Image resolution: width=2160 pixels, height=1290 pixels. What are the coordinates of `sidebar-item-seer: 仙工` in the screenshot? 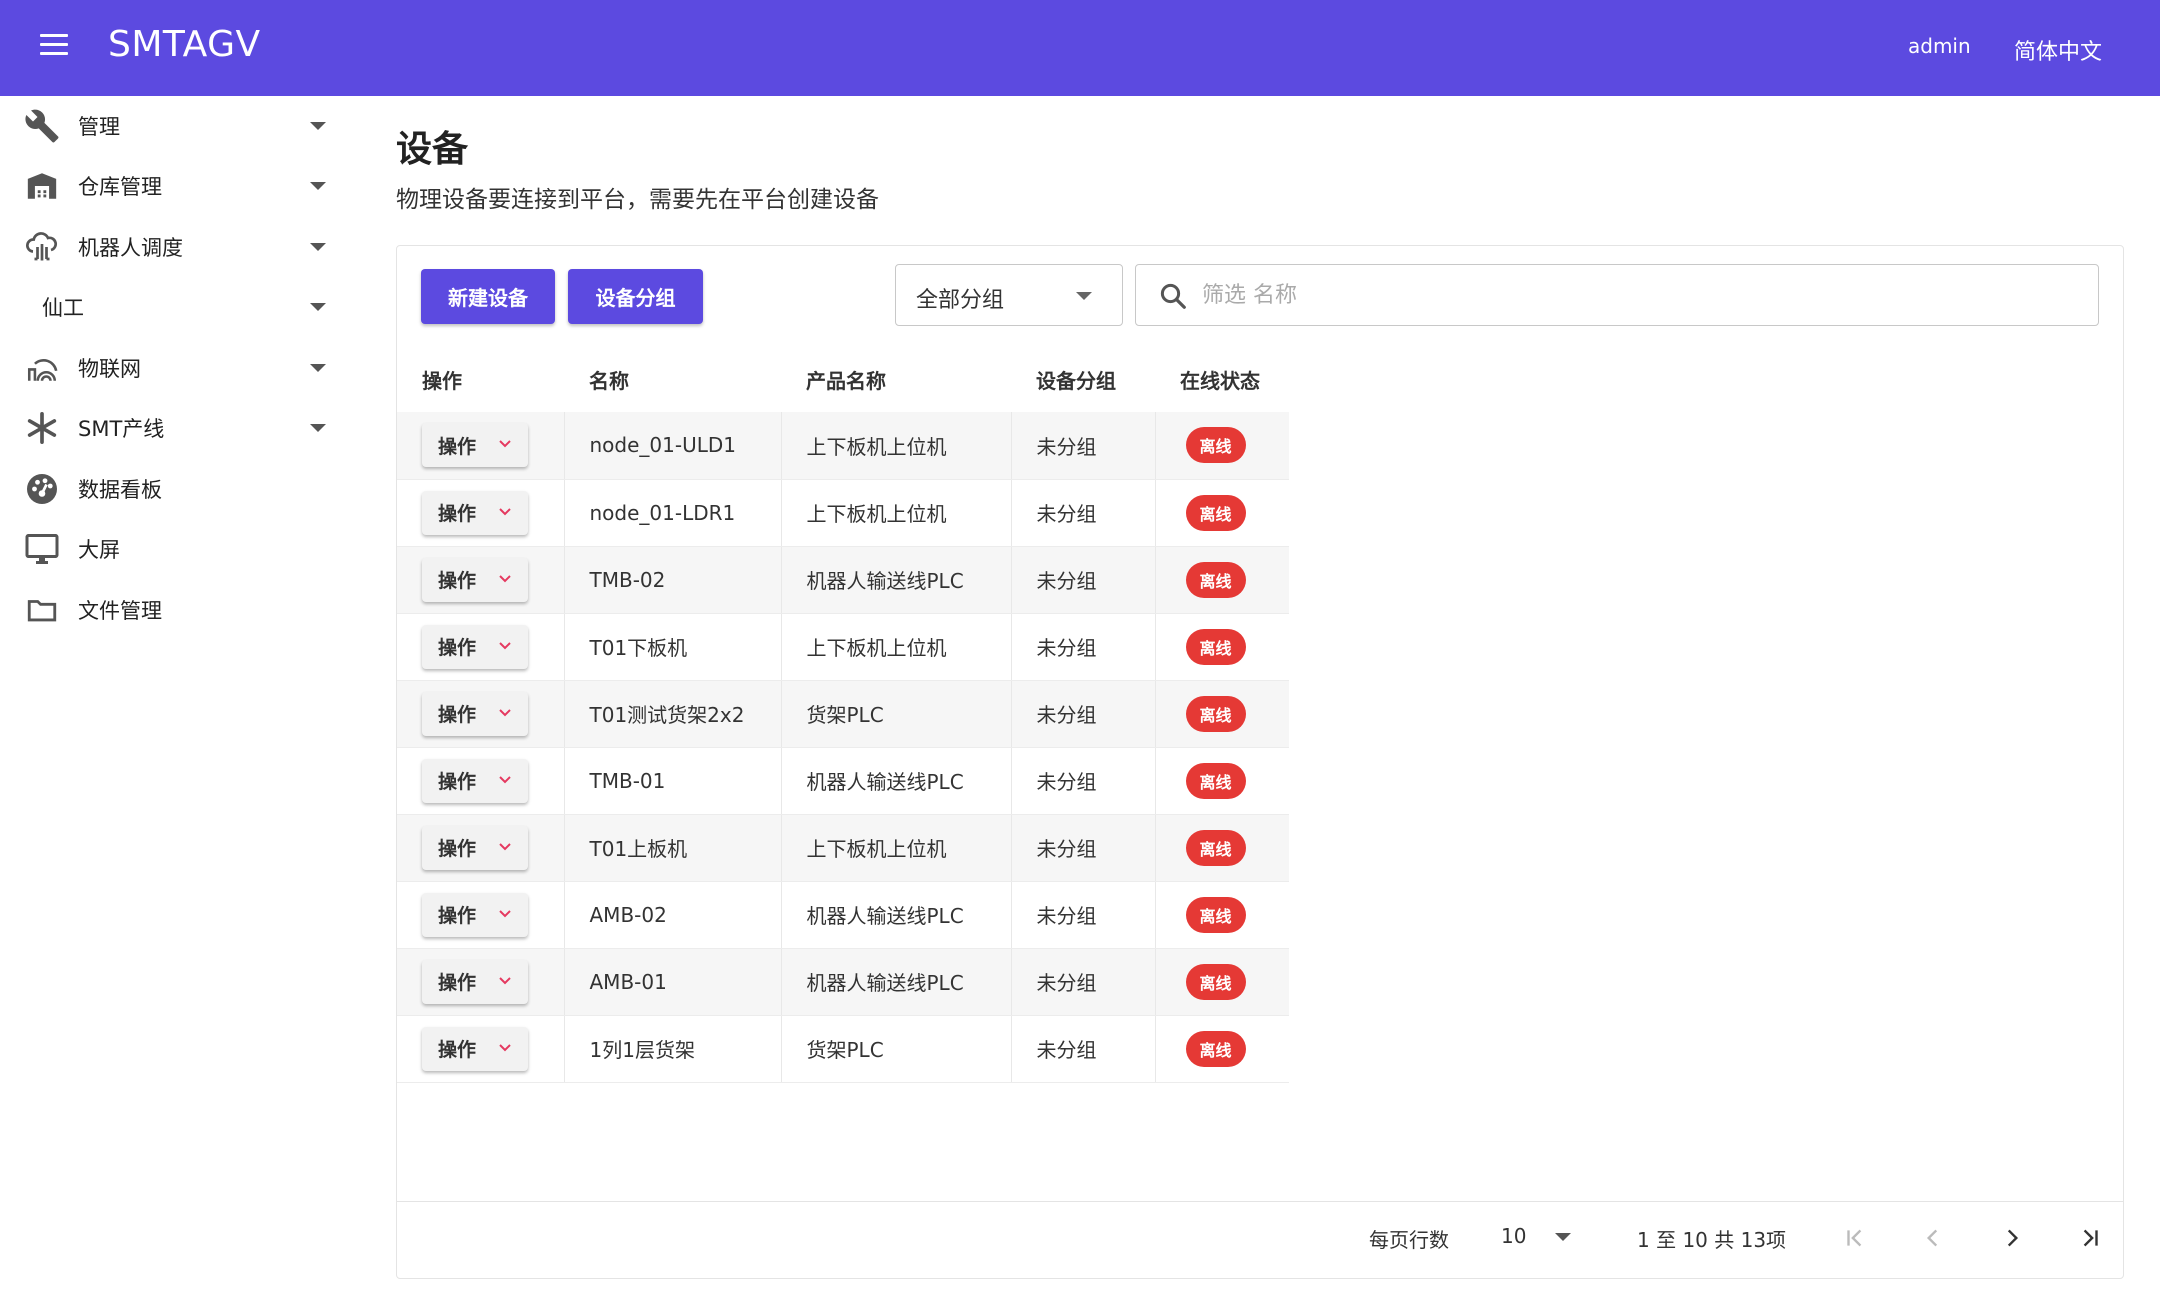 It's located at (170, 307).